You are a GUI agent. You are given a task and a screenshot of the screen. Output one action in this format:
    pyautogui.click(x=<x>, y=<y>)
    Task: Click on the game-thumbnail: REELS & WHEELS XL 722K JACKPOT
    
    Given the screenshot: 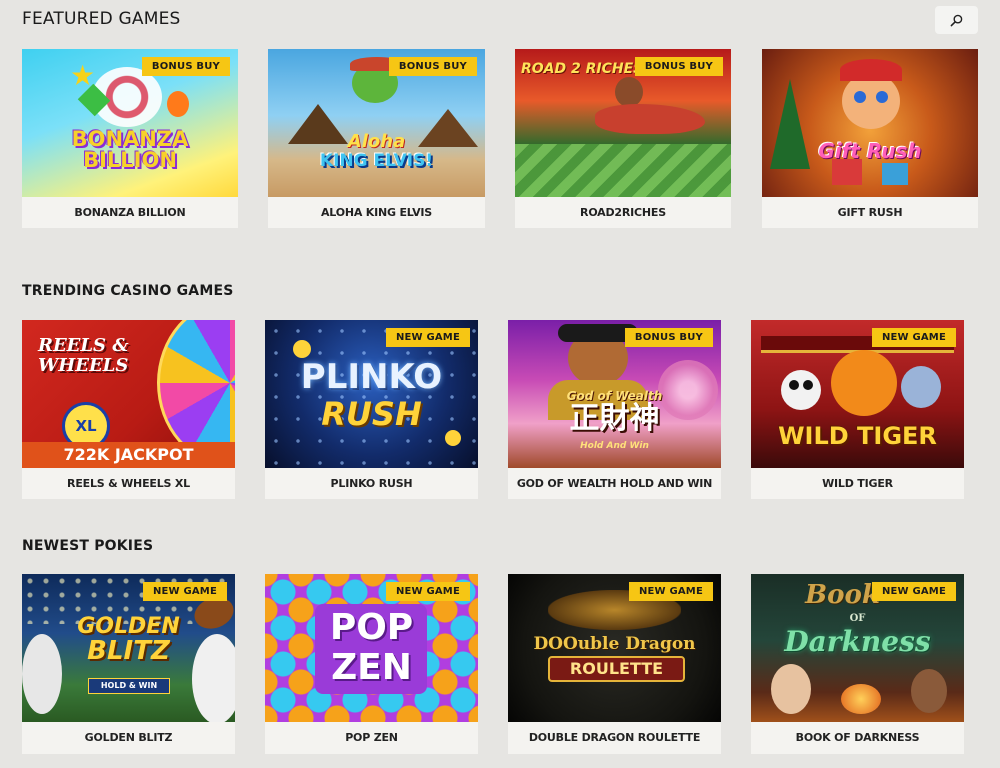 What is the action you would take?
    pyautogui.click(x=128, y=394)
    